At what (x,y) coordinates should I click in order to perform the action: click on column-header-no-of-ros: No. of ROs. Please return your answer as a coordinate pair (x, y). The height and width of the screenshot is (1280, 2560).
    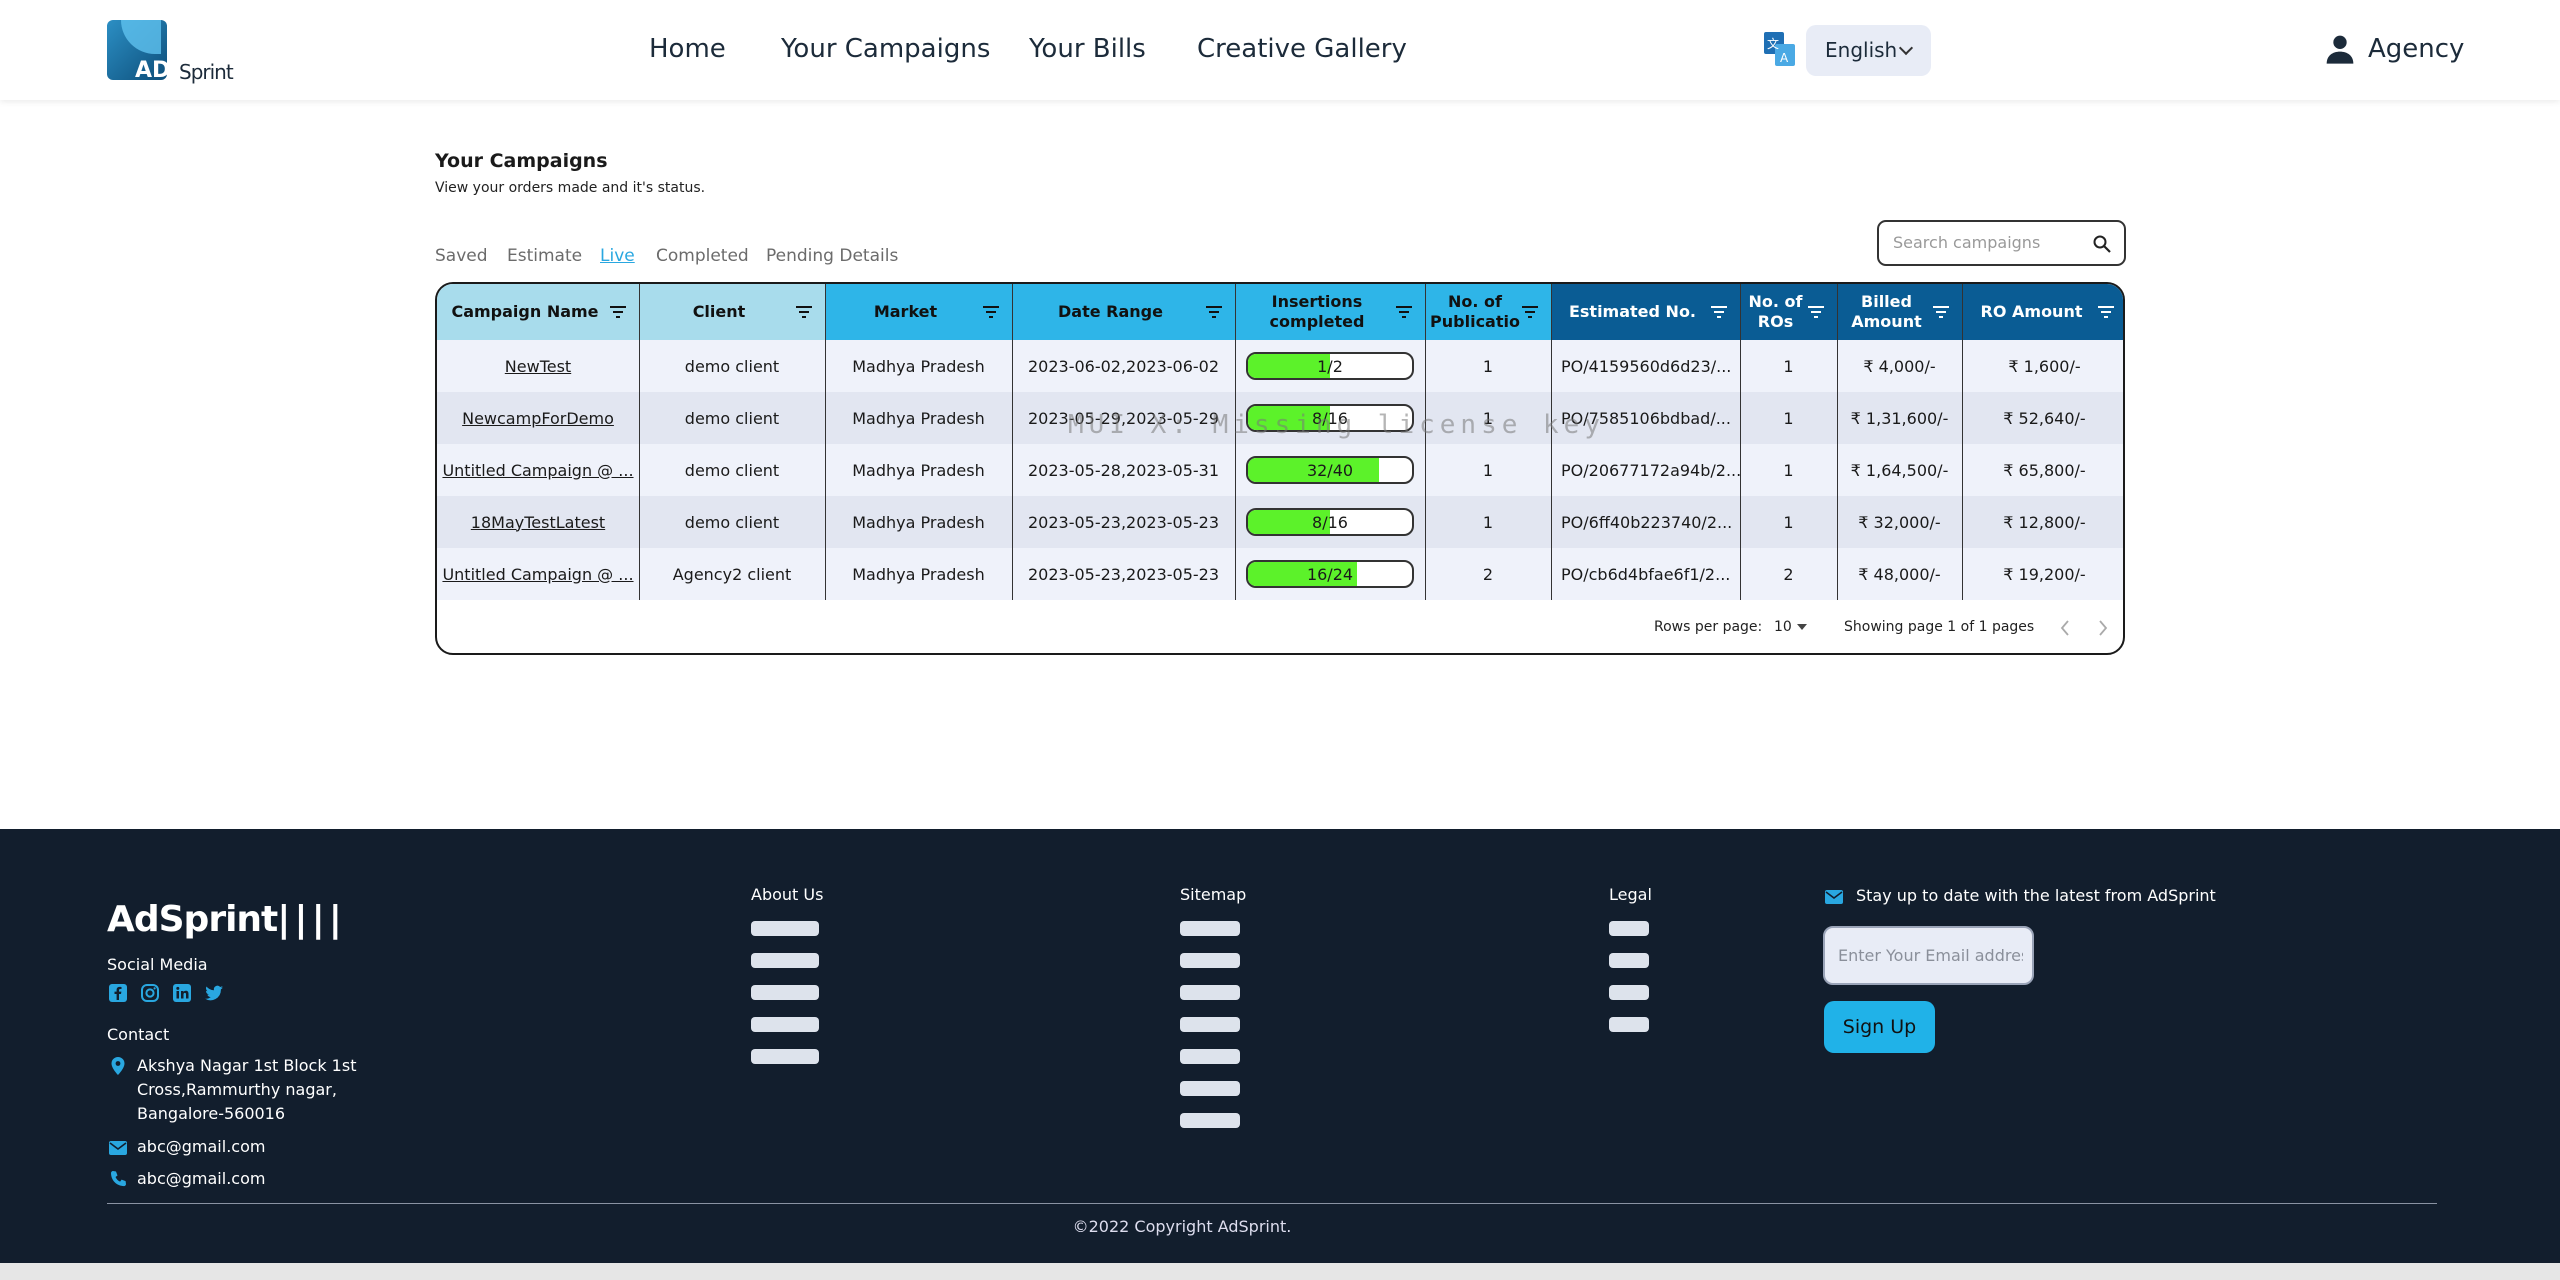
    Looking at the image, I should click on (1788, 312).